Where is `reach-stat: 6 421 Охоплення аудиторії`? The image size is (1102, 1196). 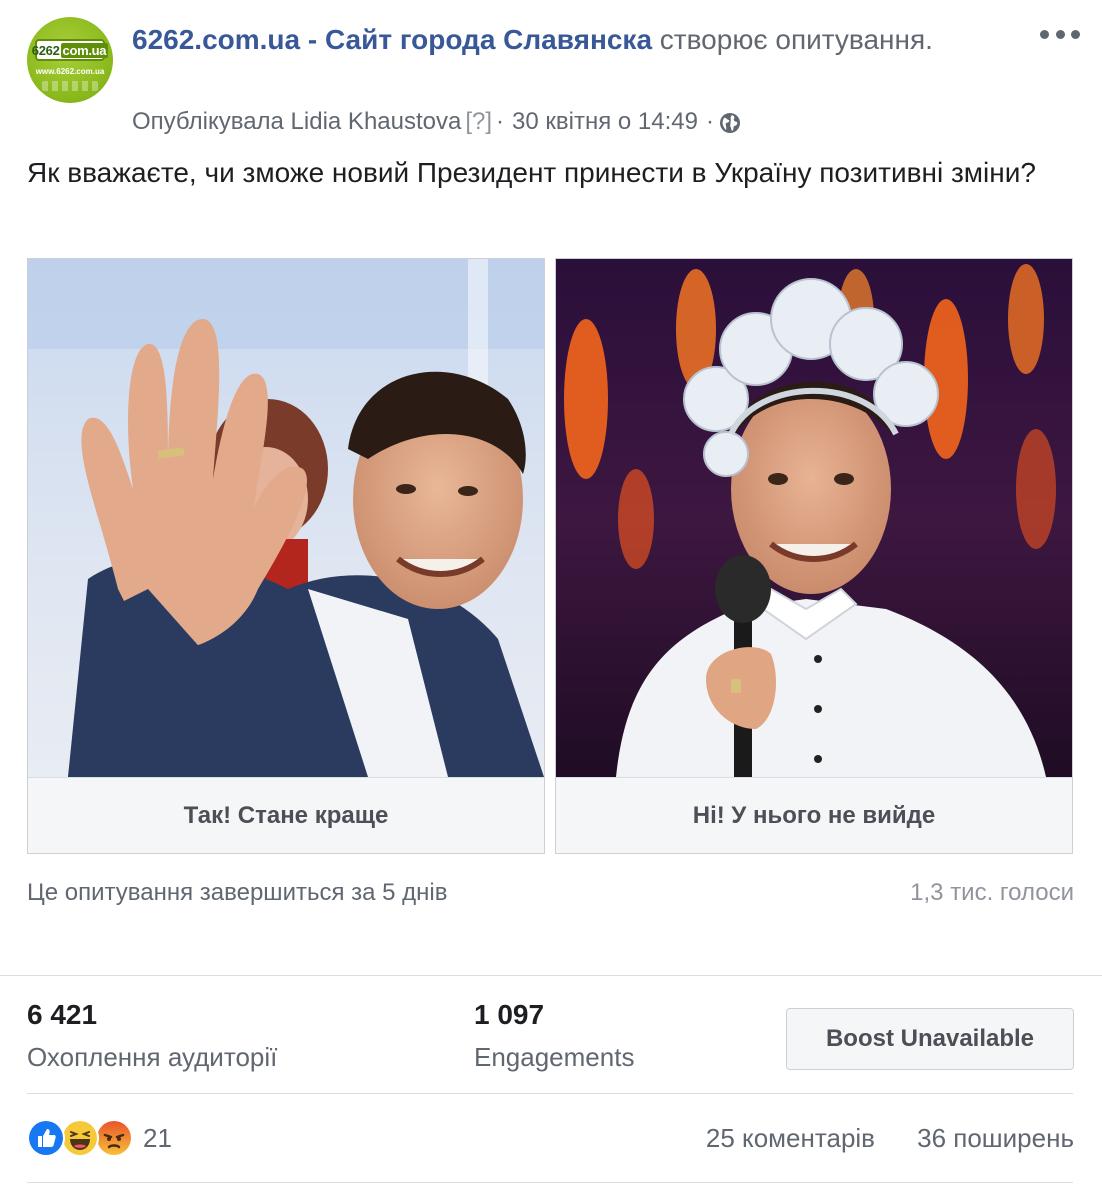 reach-stat: 6 421 Охоплення аудиторії is located at coordinates (152, 1036).